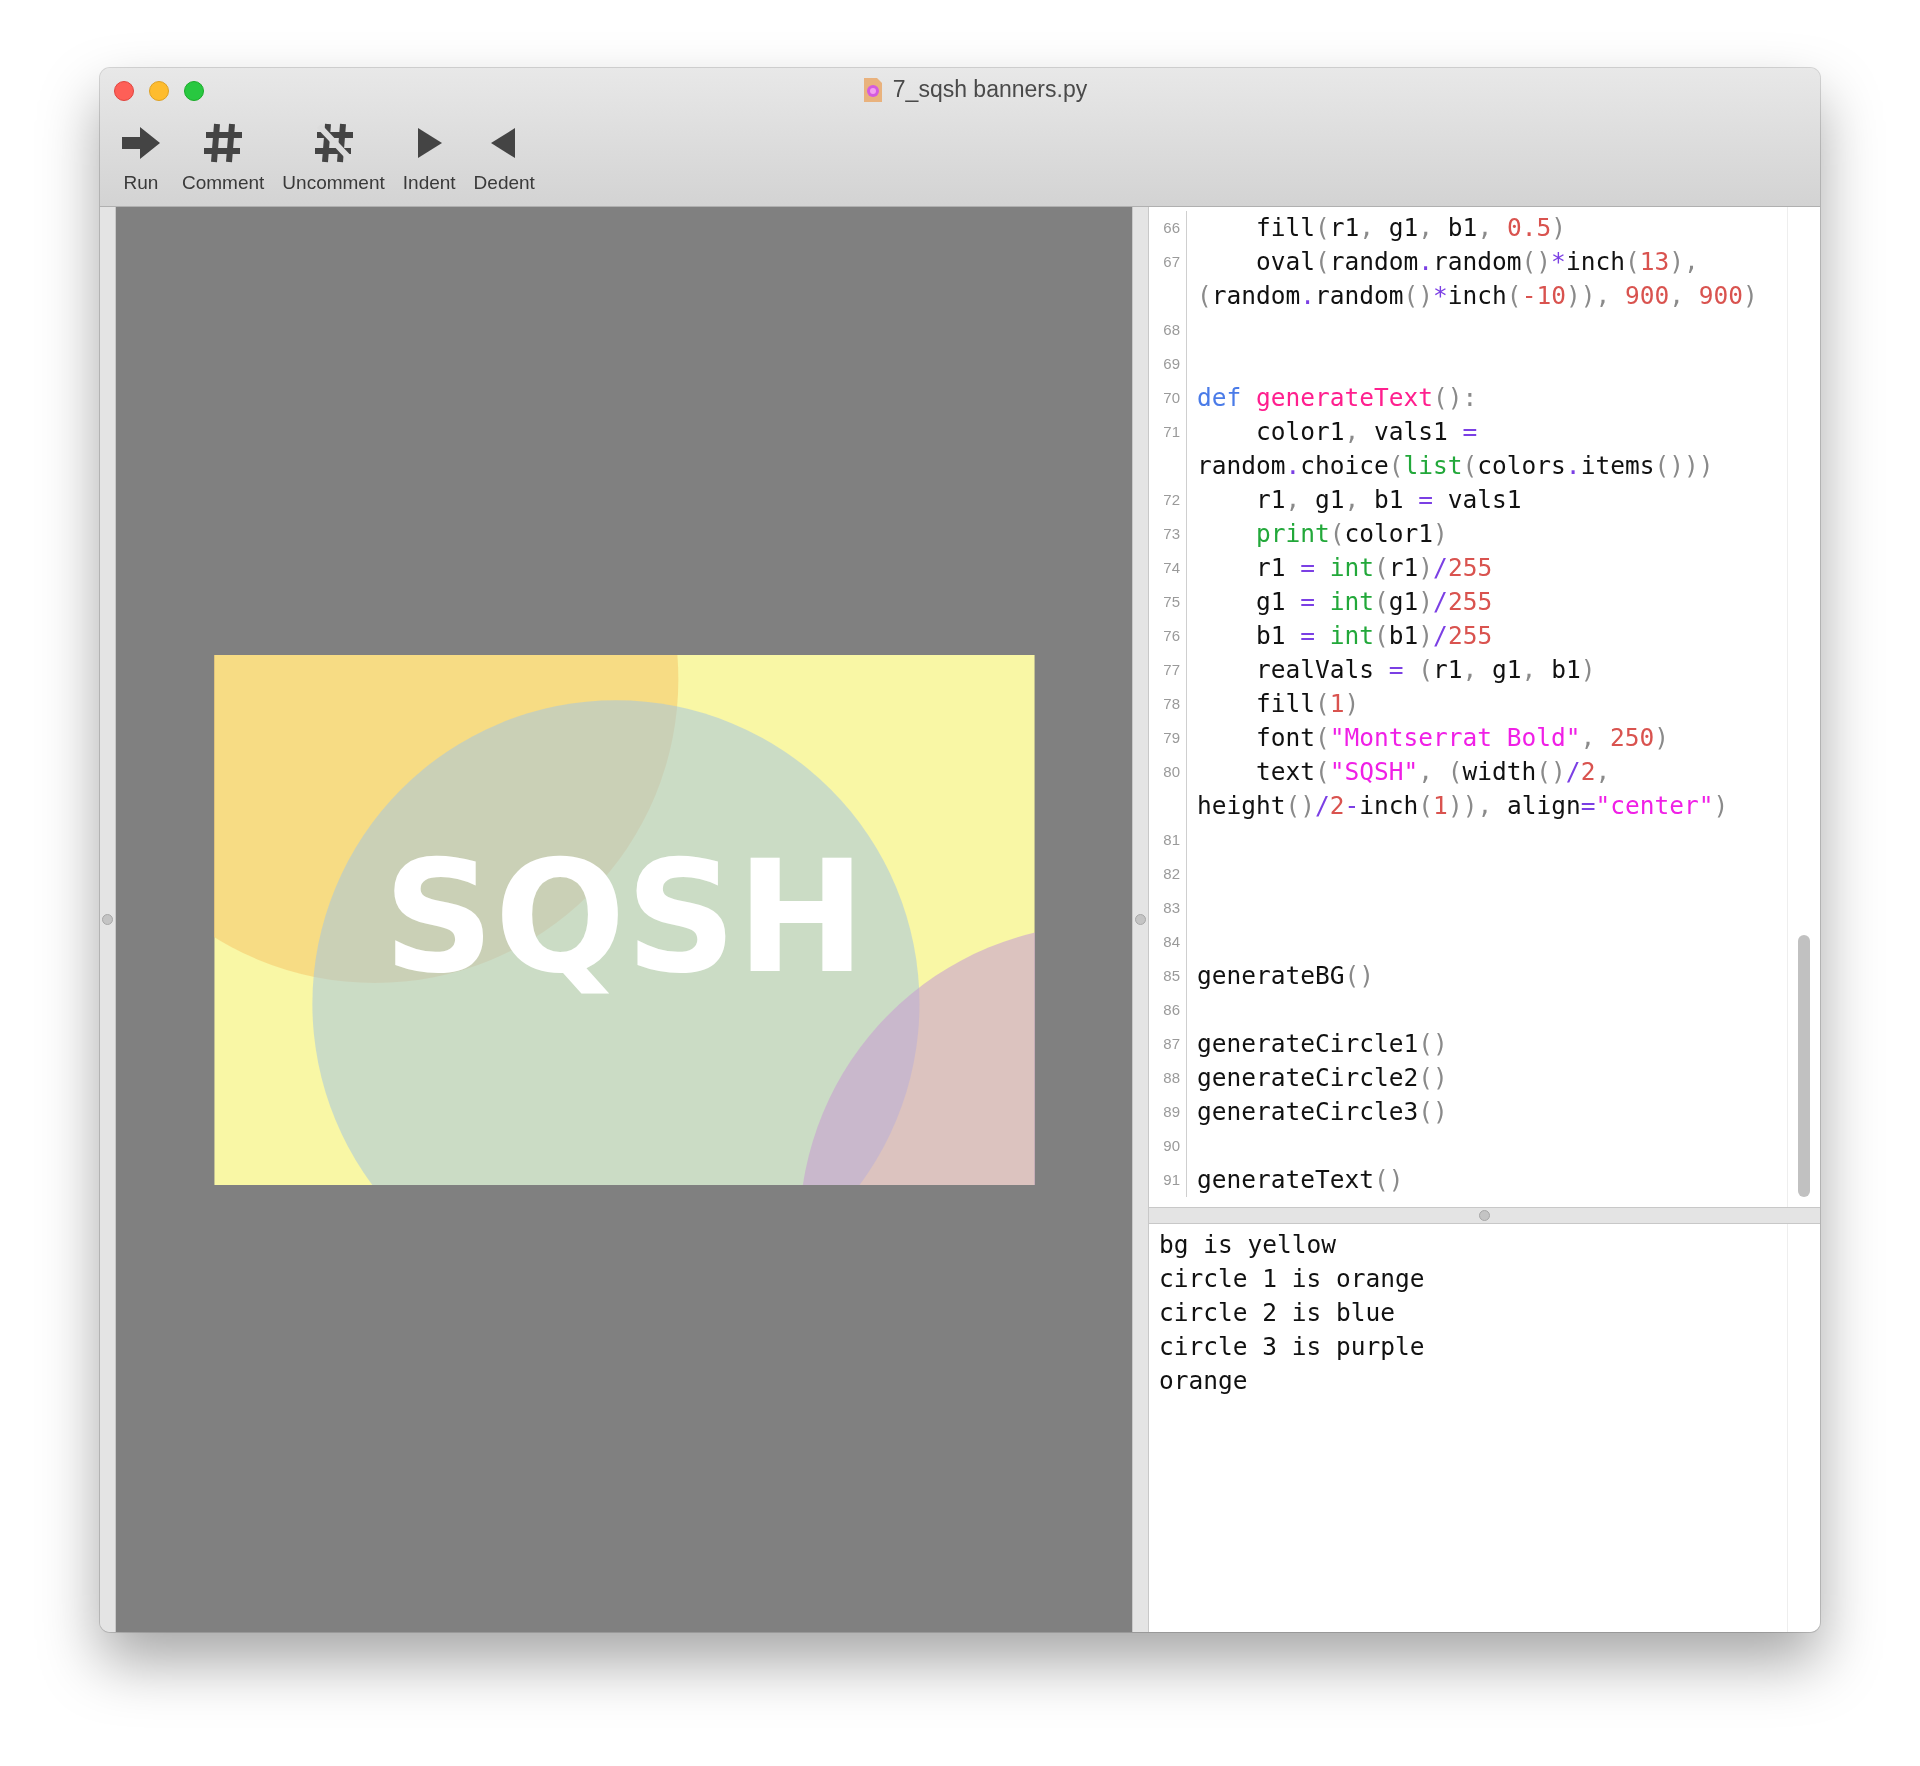 The image size is (1920, 1766). Describe the element at coordinates (1168, 1180) in the screenshot. I see `line-number: 91` at that location.